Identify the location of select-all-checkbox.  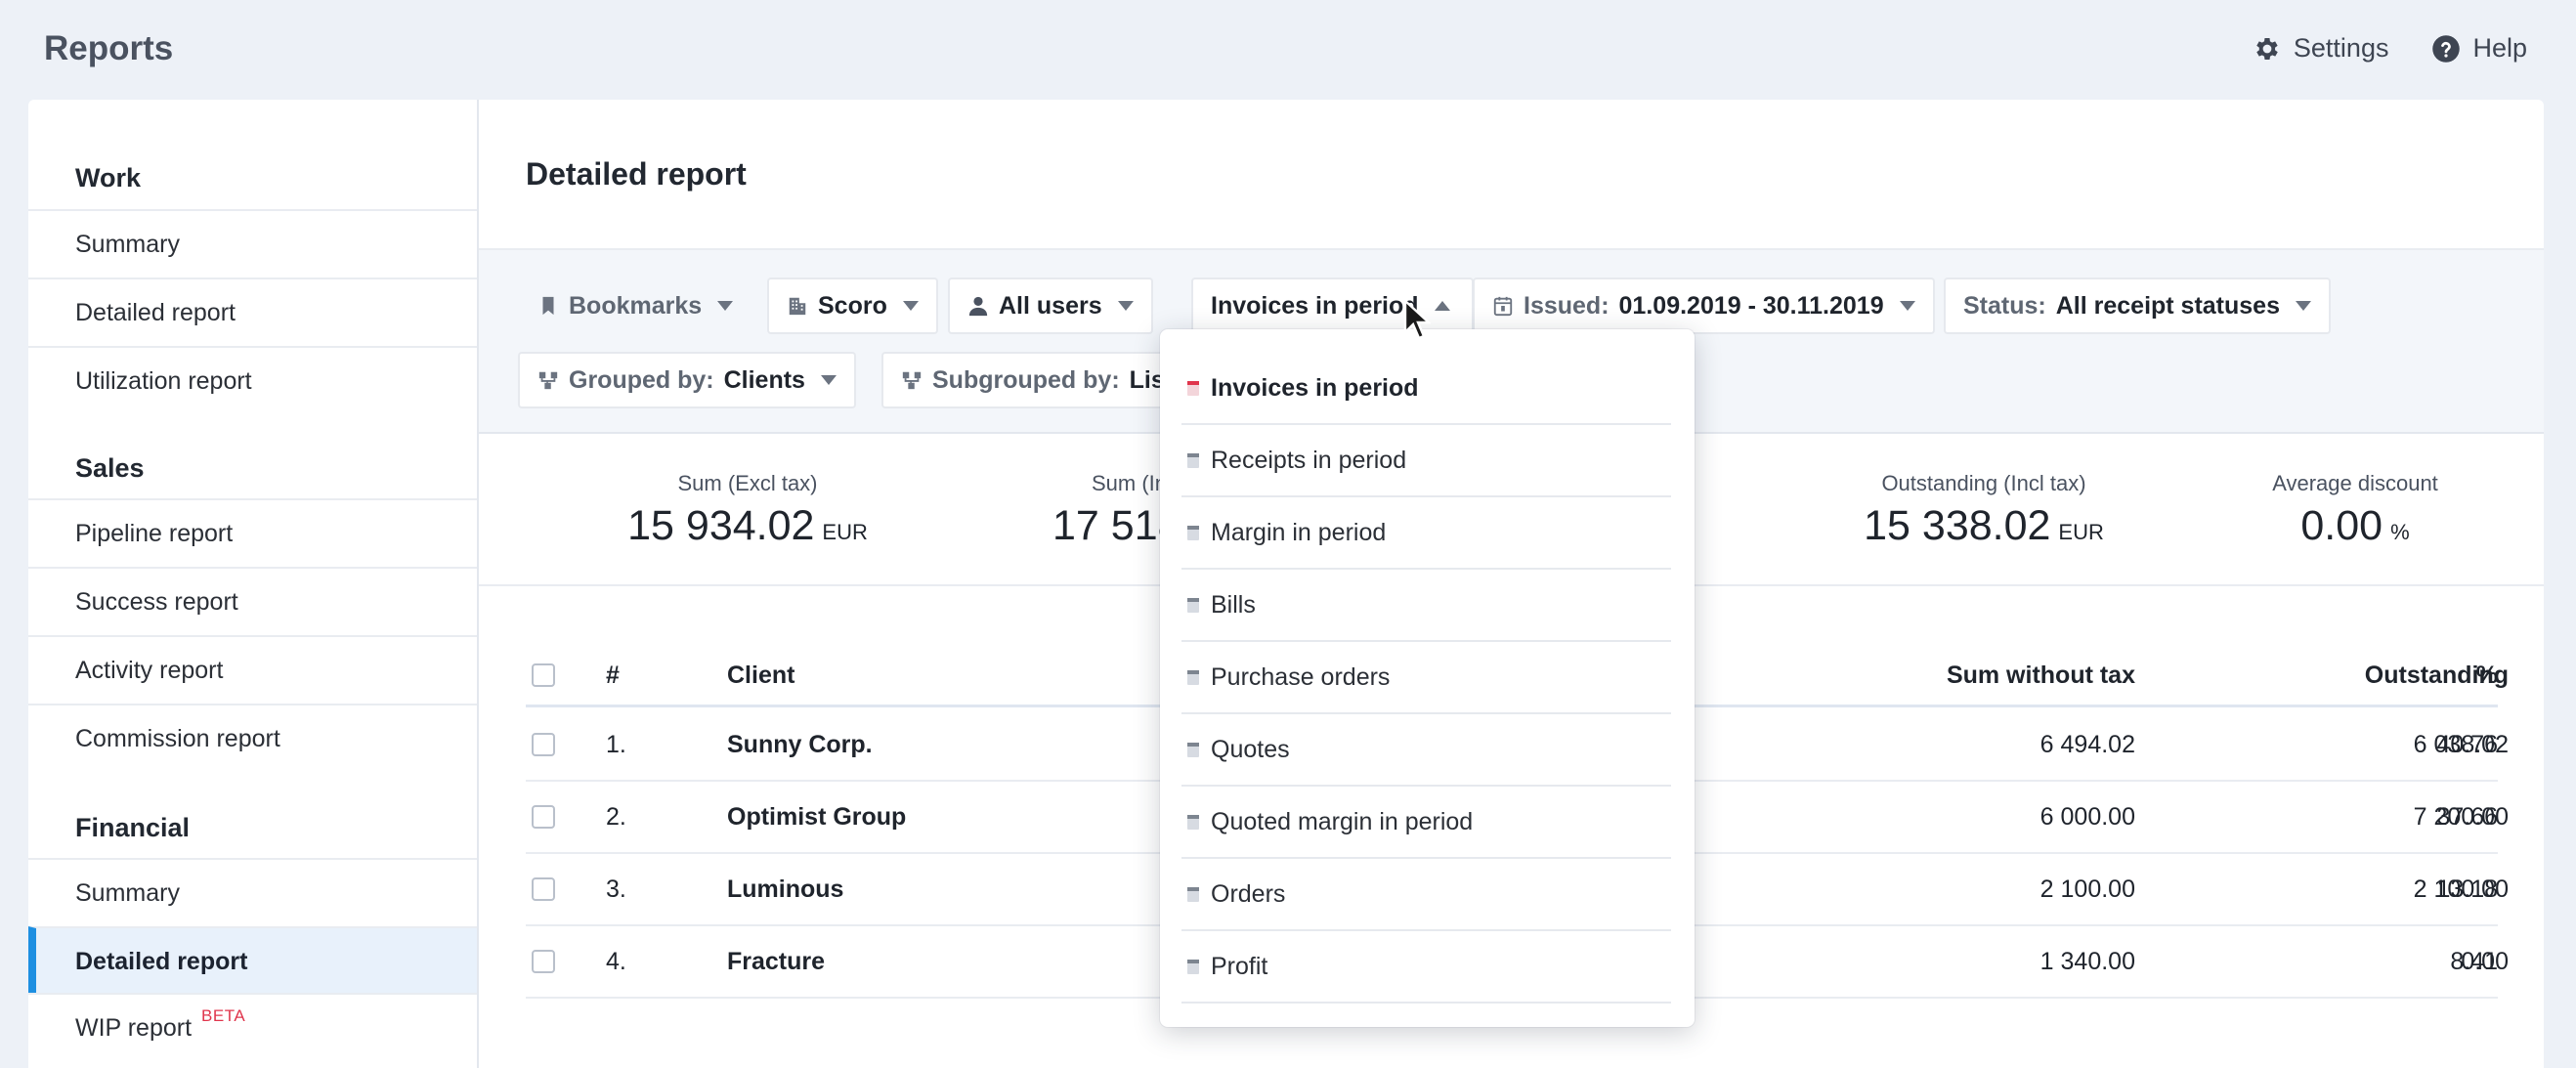
(543, 675).